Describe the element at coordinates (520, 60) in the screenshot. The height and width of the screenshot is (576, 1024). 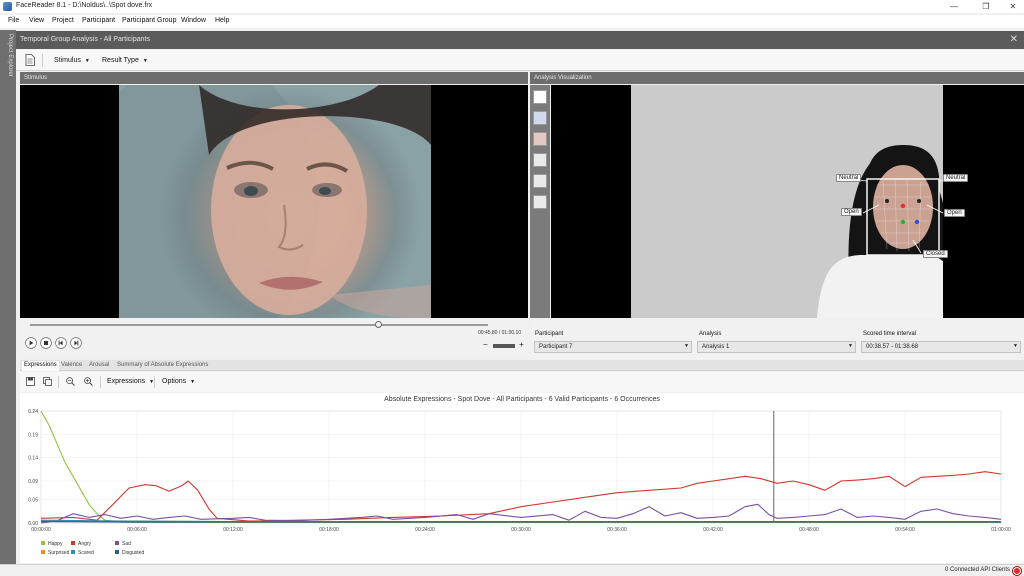
I see `main-toolbar: Stimulus ▼ Result Type ▼` at that location.